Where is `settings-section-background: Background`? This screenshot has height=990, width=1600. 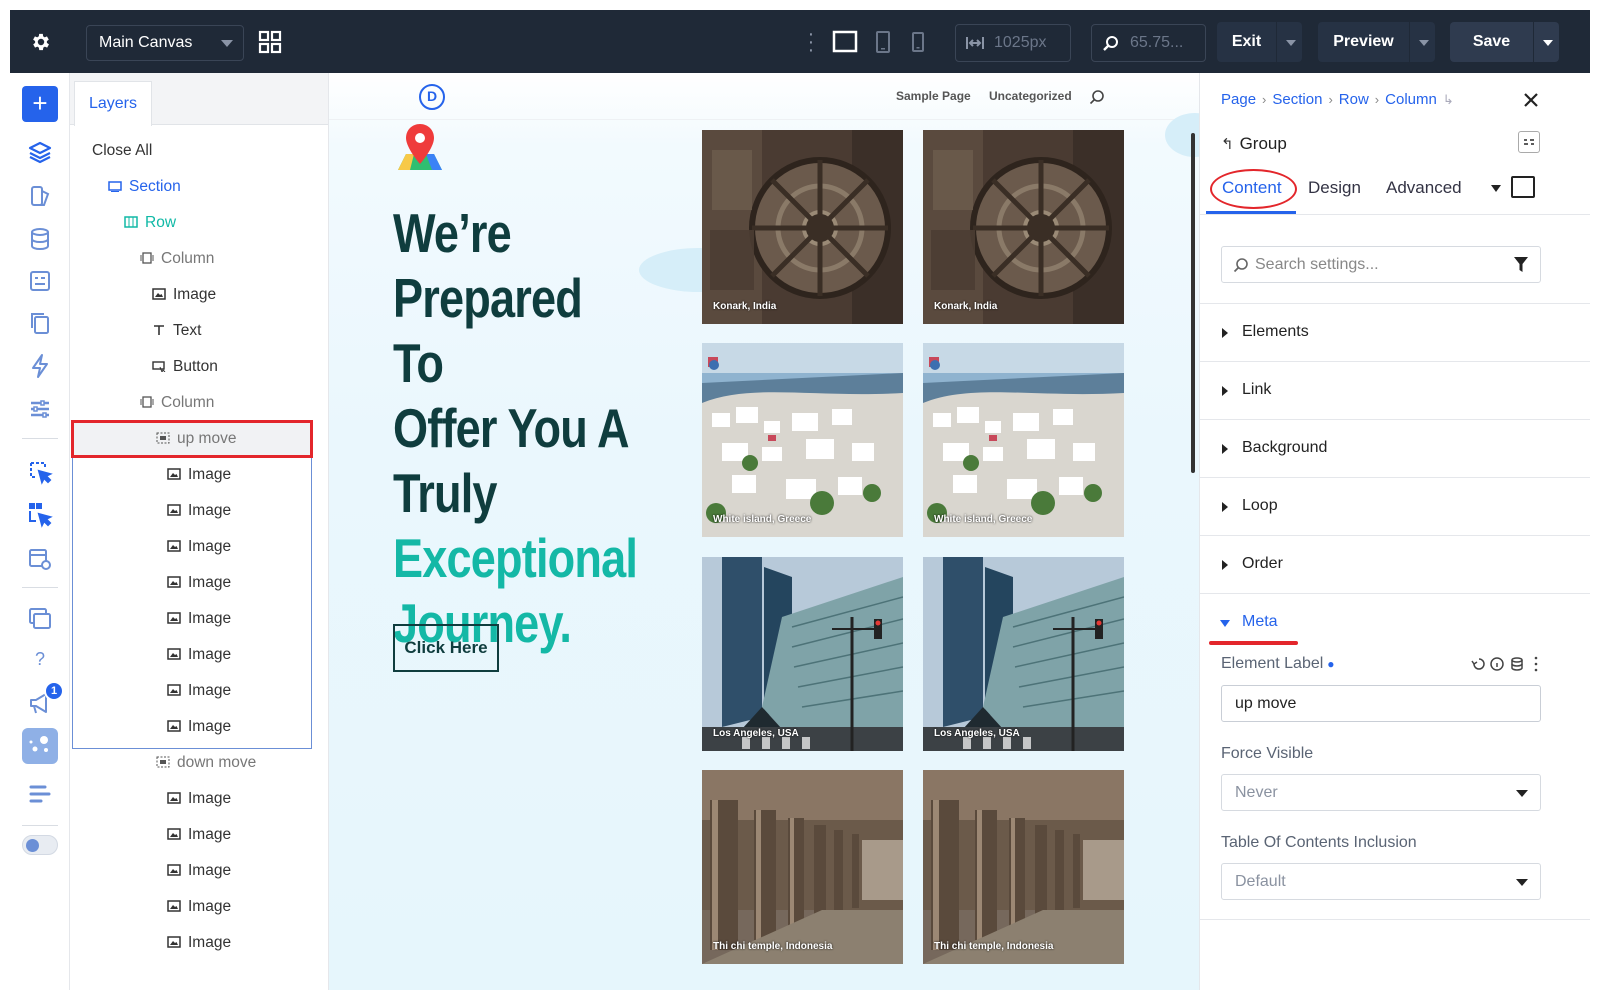 settings-section-background: Background is located at coordinates (1395, 448).